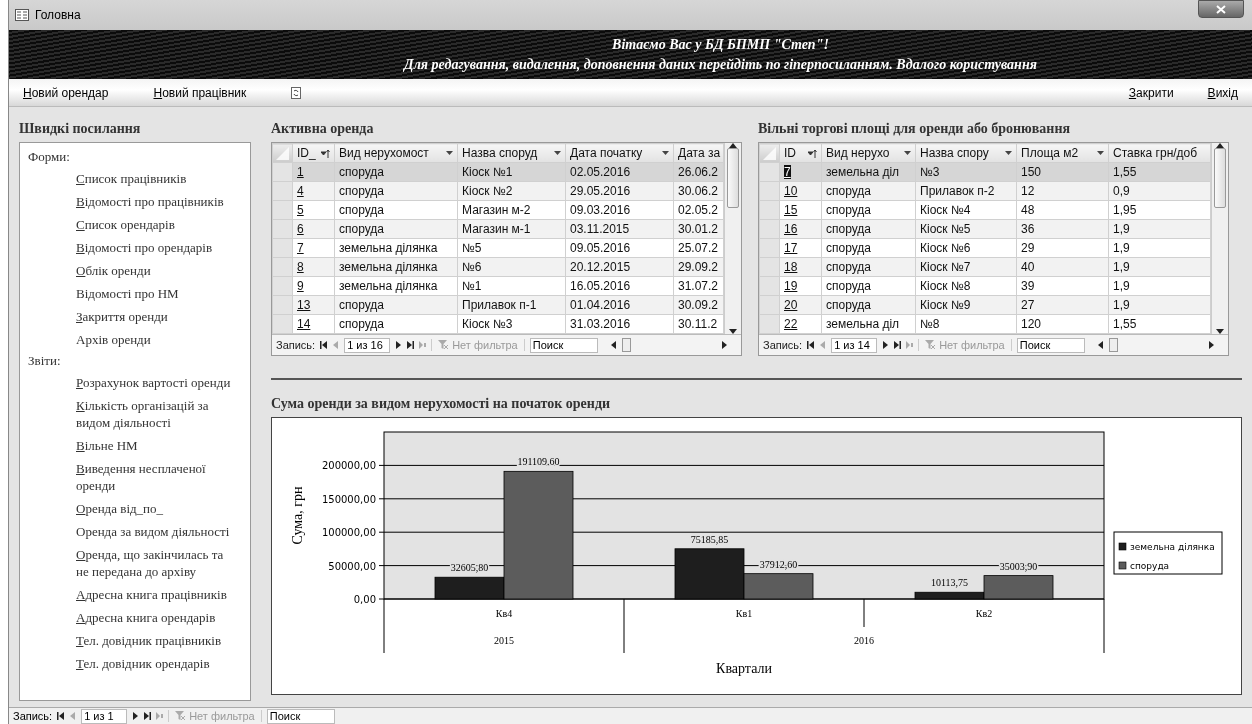 The height and width of the screenshot is (724, 1252). What do you see at coordinates (1221, 9) in the screenshot?
I see `close-button` at bounding box center [1221, 9].